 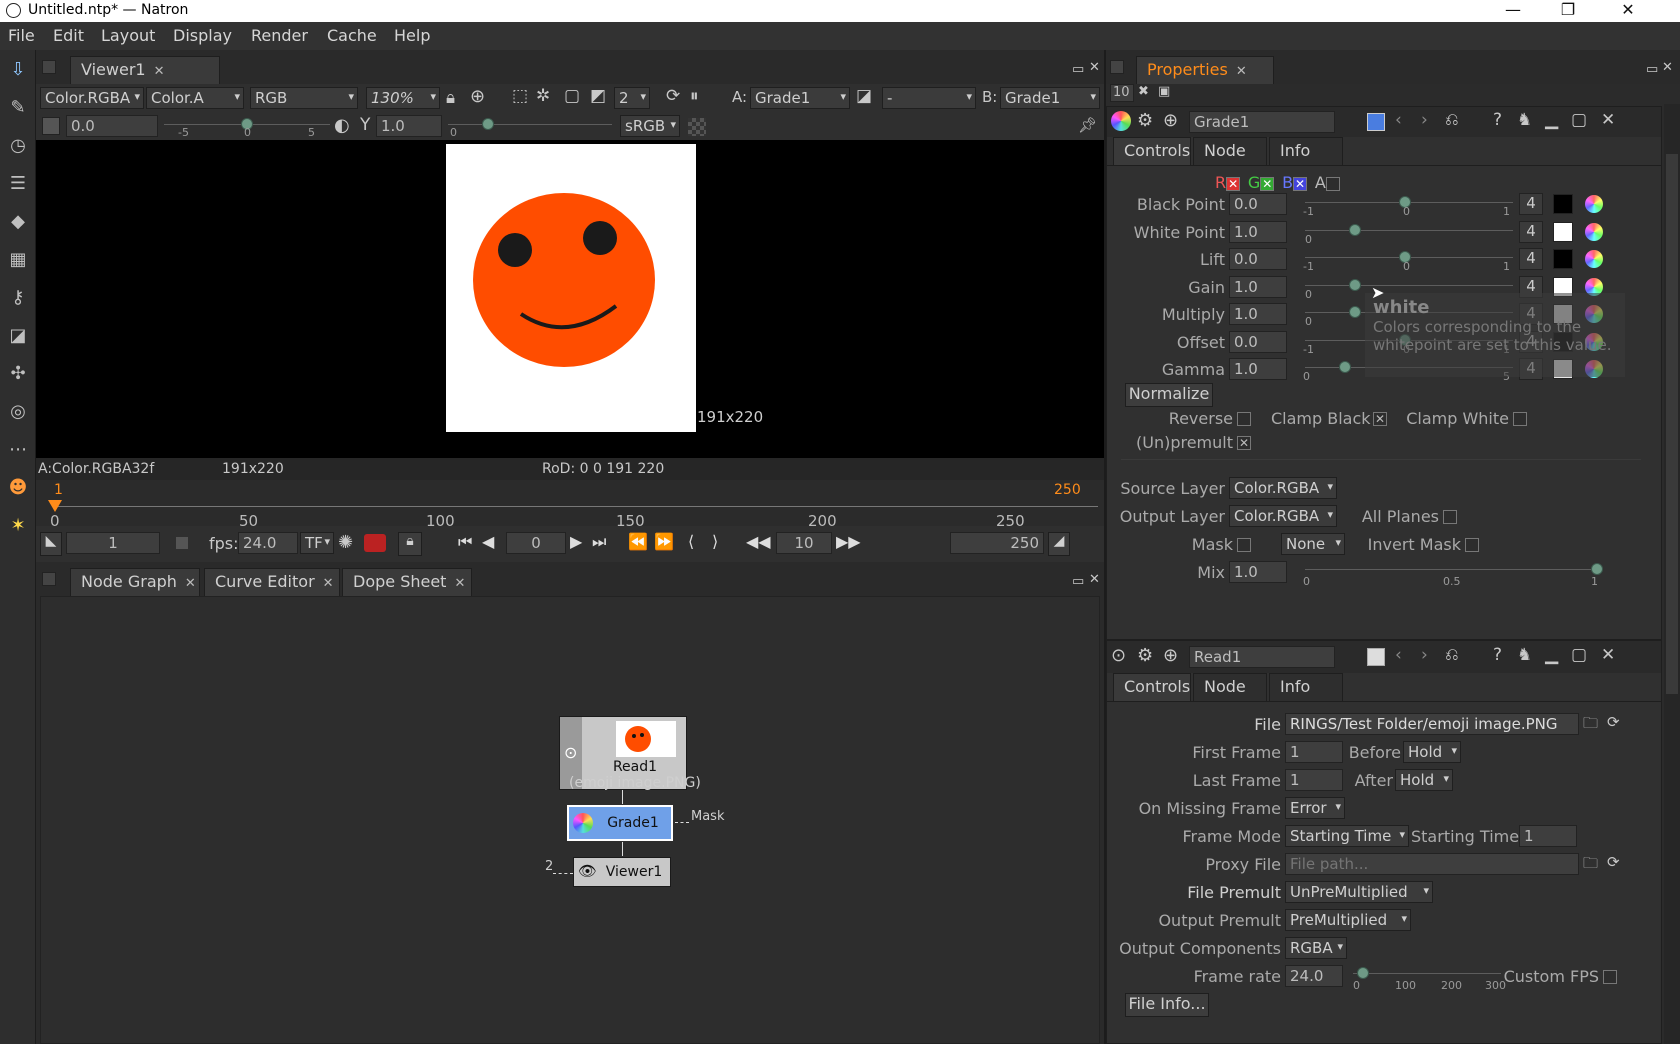 I want to click on channels-select: RGB, so click(x=304, y=98).